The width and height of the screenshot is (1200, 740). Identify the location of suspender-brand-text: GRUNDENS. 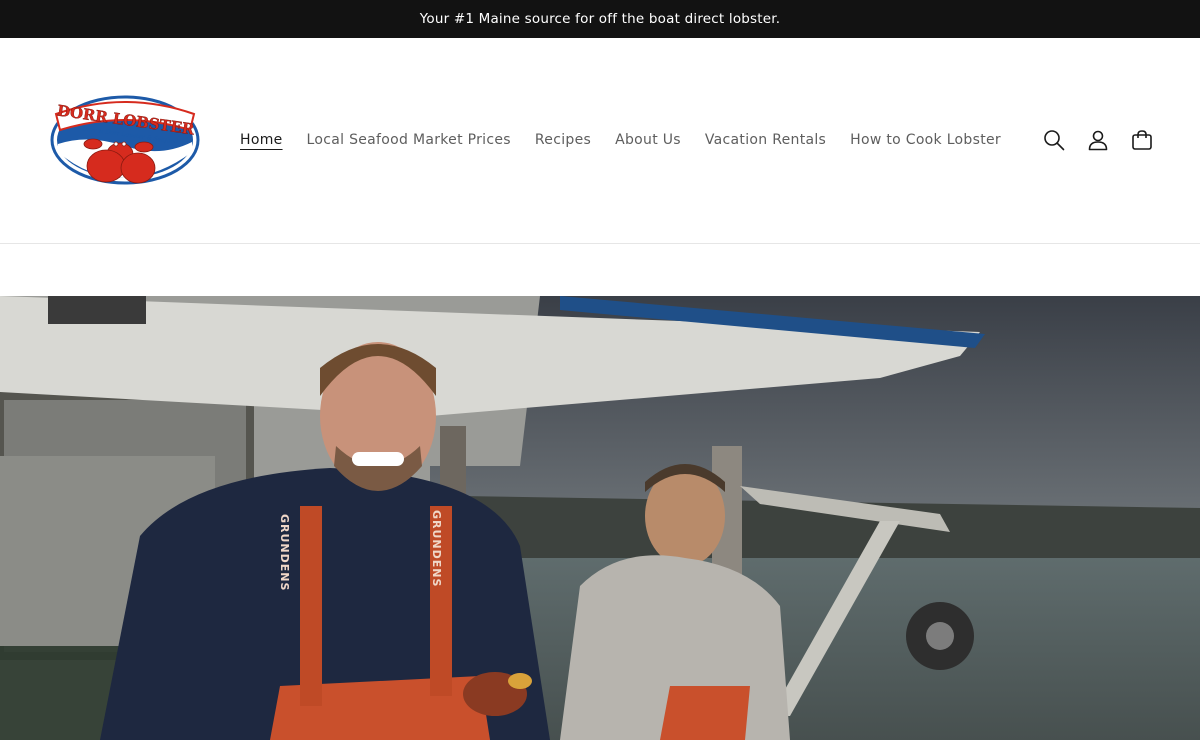
(284, 553).